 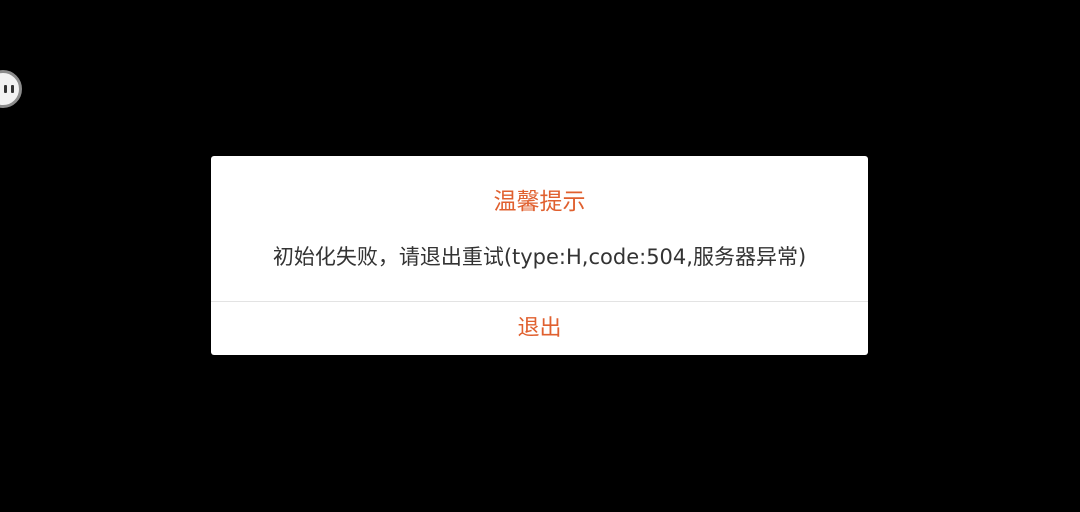 I want to click on assistant-ball-icon, so click(x=9, y=89).